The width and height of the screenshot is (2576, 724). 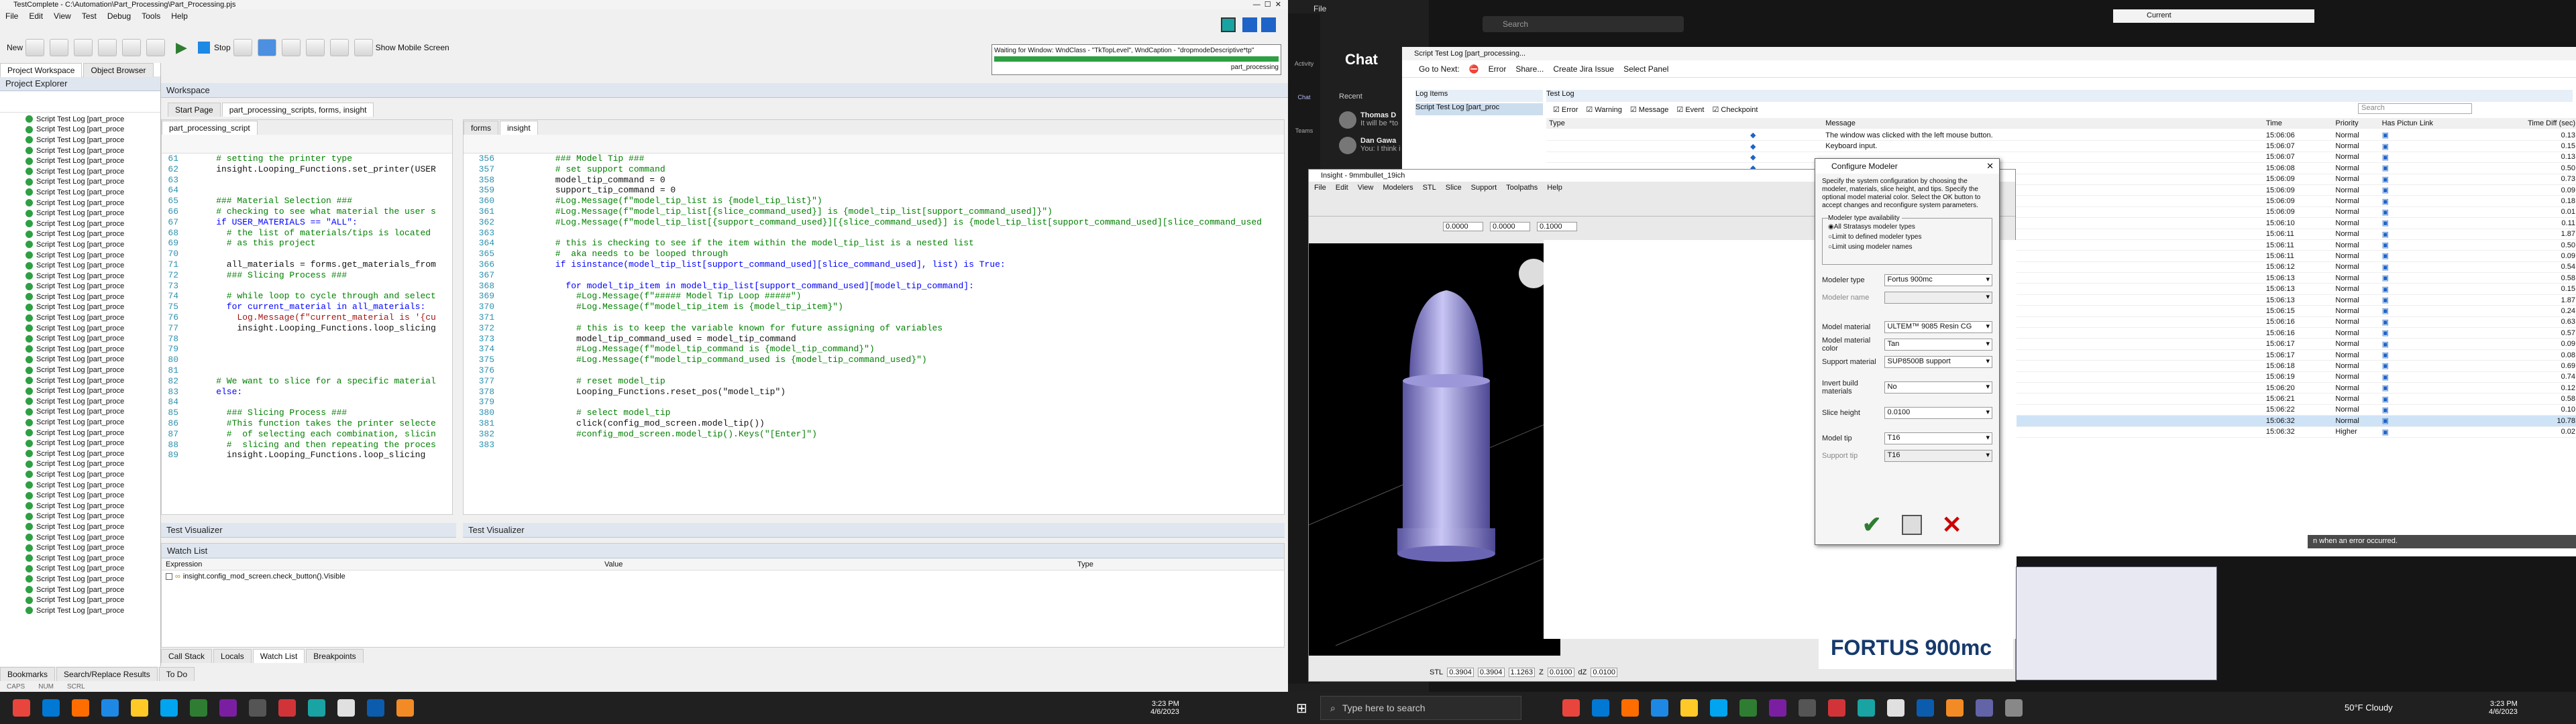 What do you see at coordinates (2469, 123) in the screenshot?
I see `col-link: Link` at bounding box center [2469, 123].